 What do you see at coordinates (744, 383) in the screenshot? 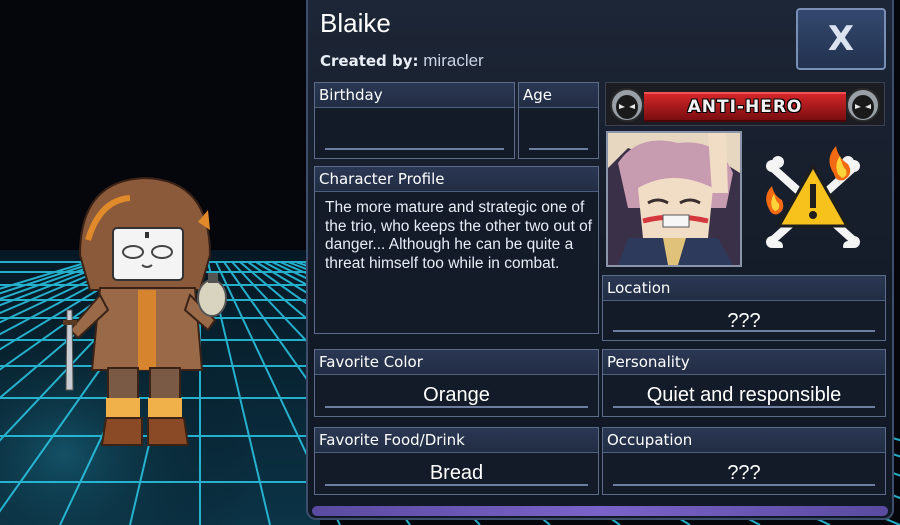
I see `personality-field: Personality Quiet and responsible` at bounding box center [744, 383].